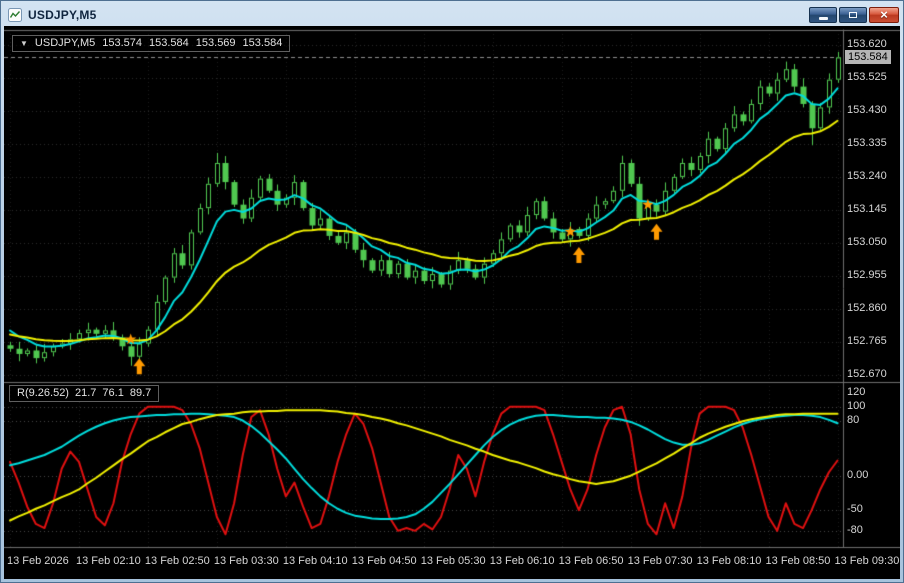 The image size is (904, 583). Describe the element at coordinates (122, 43) in the screenshot. I see `ohlc-open: 153.574` at that location.